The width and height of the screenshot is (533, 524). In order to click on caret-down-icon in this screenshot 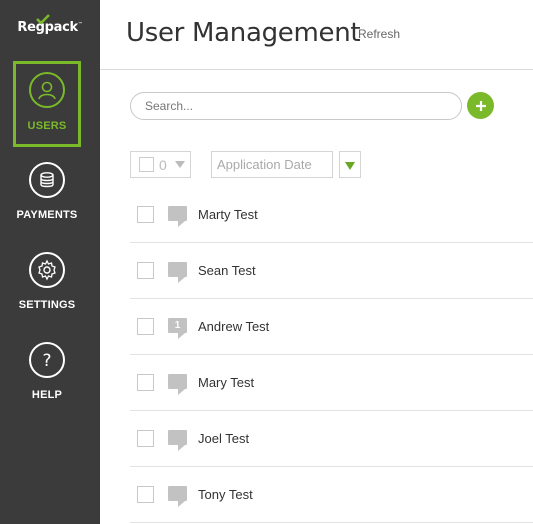, I will do `click(180, 164)`.